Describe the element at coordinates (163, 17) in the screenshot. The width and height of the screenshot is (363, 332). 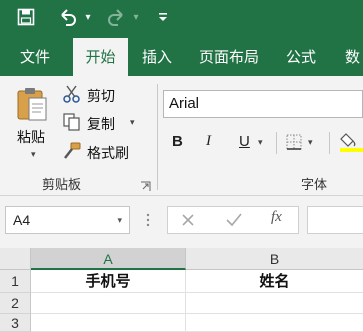
I see `customize-qat-icon` at that location.